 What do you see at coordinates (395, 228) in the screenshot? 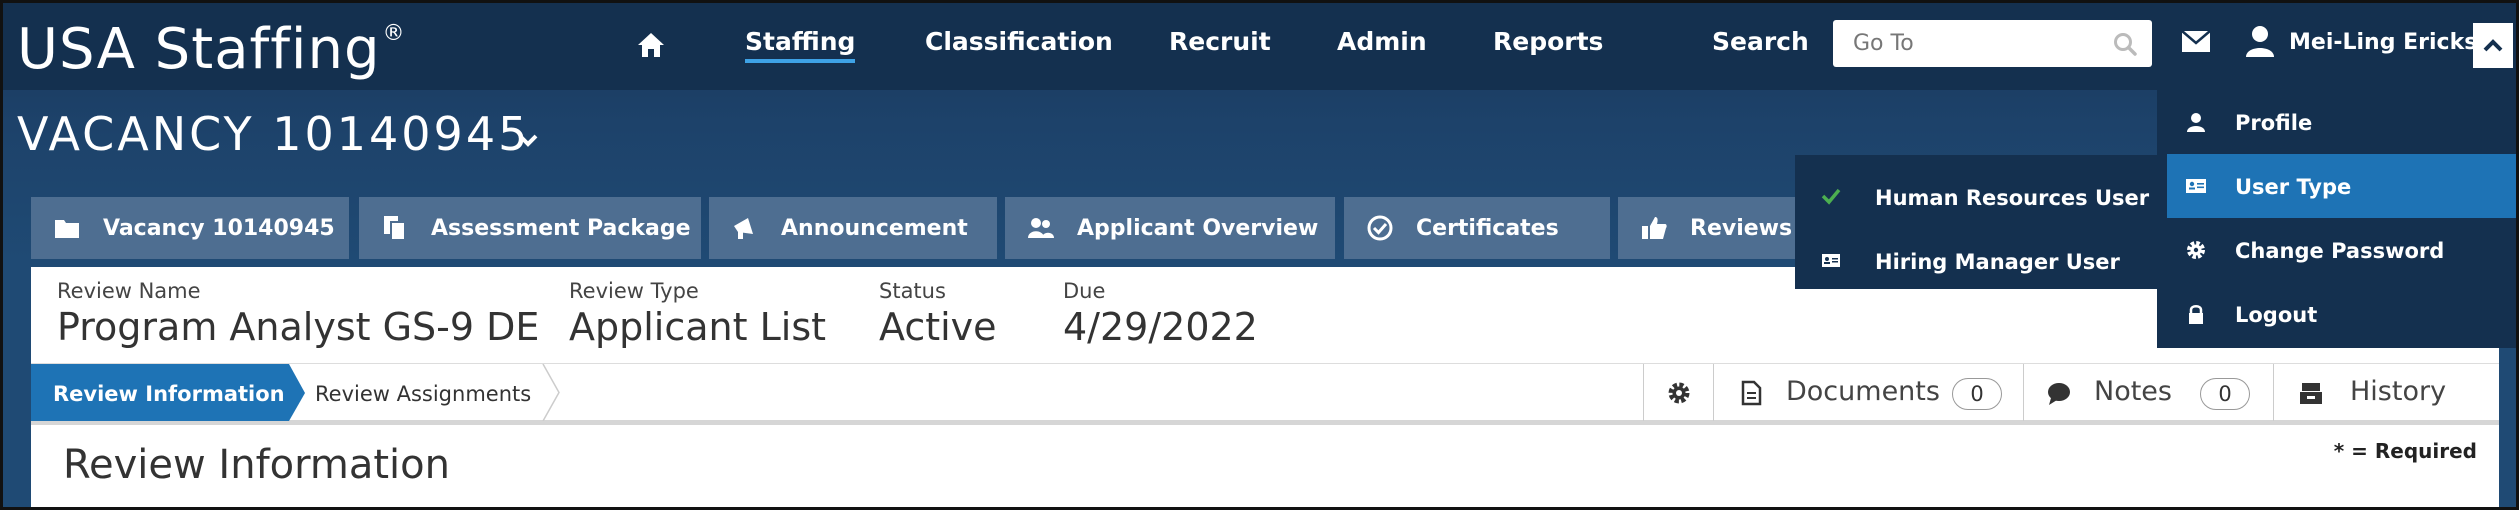
I see `documents-icon` at bounding box center [395, 228].